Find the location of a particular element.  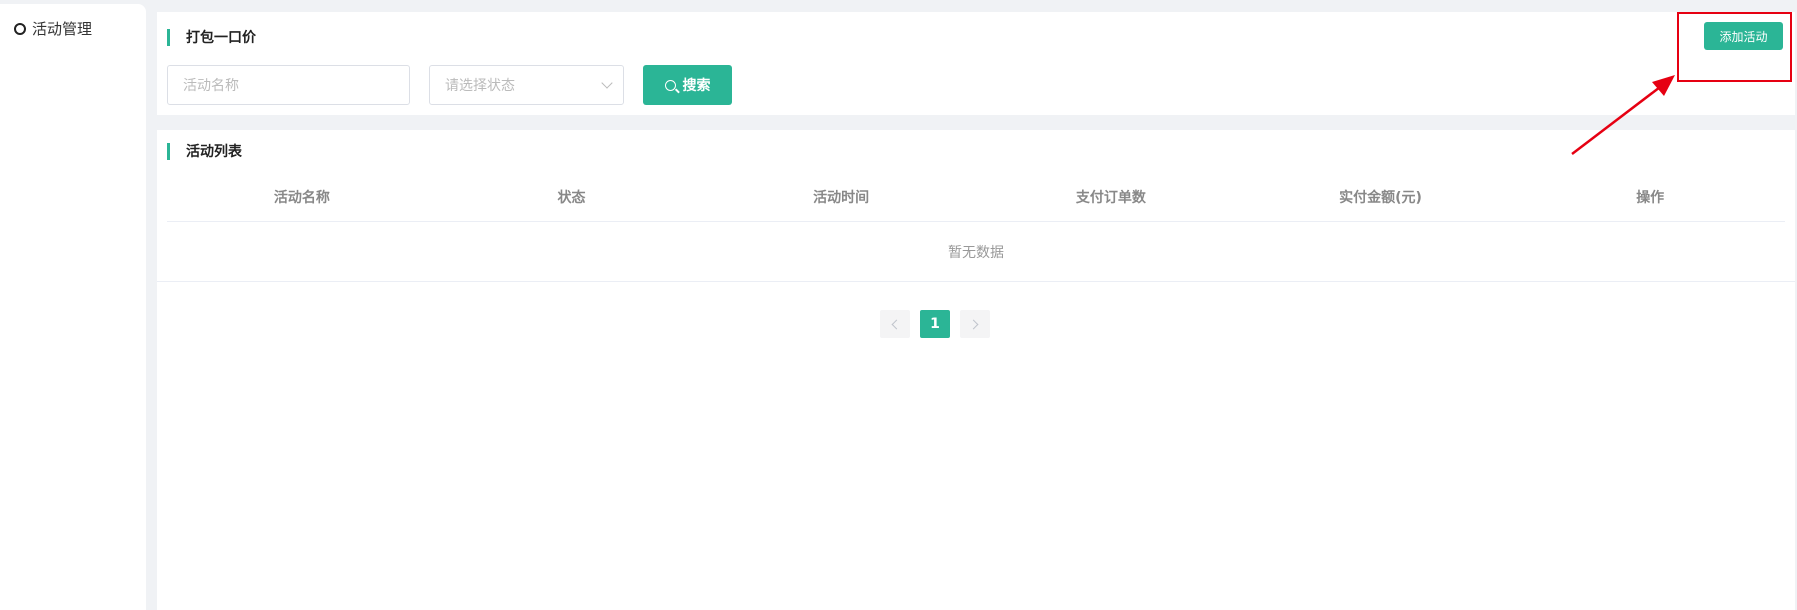

activity-name-input: 活动名称 is located at coordinates (288, 85).